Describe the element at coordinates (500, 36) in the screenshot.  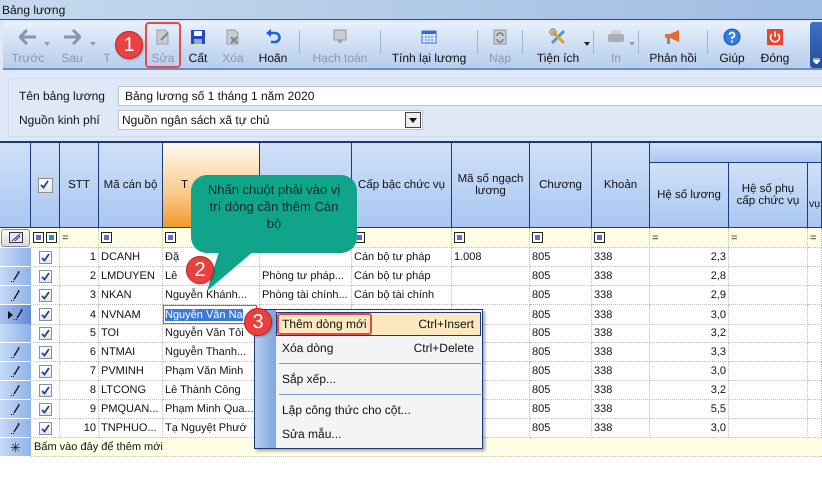
I see `refresh-icon` at that location.